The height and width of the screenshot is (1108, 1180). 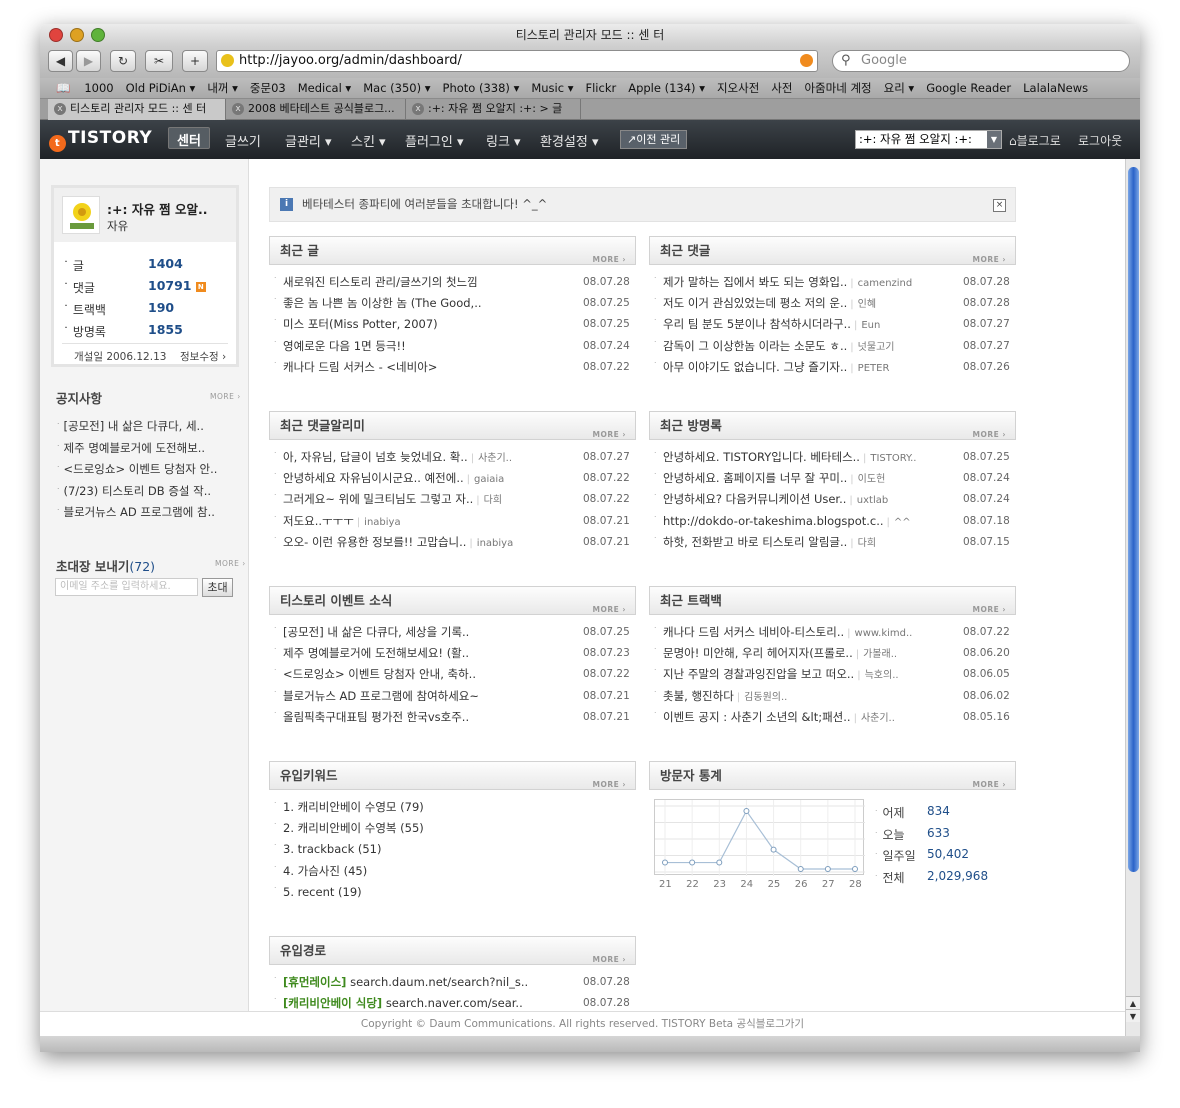 I want to click on recent-posts-more-link: MORE ›, so click(x=609, y=259).